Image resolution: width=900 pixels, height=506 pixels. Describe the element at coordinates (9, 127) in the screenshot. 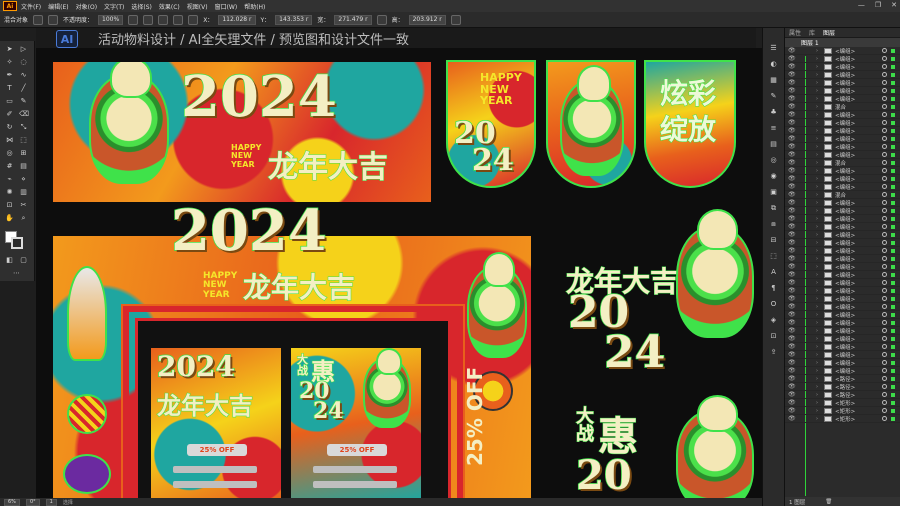

I see `rotate-tool-icon: ↻` at that location.